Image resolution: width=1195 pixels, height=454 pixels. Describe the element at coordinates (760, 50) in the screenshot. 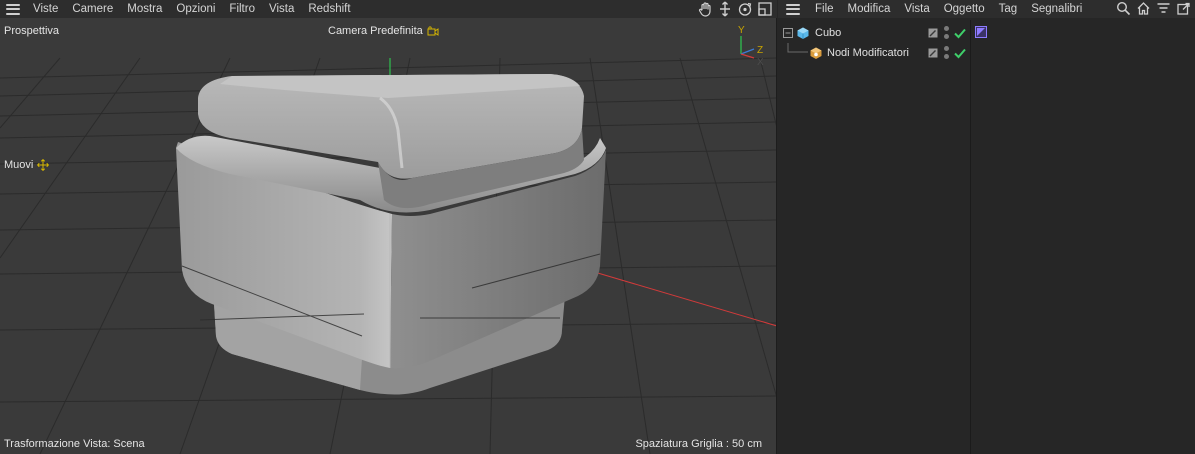

I see `gizmo-z-label: Z` at that location.